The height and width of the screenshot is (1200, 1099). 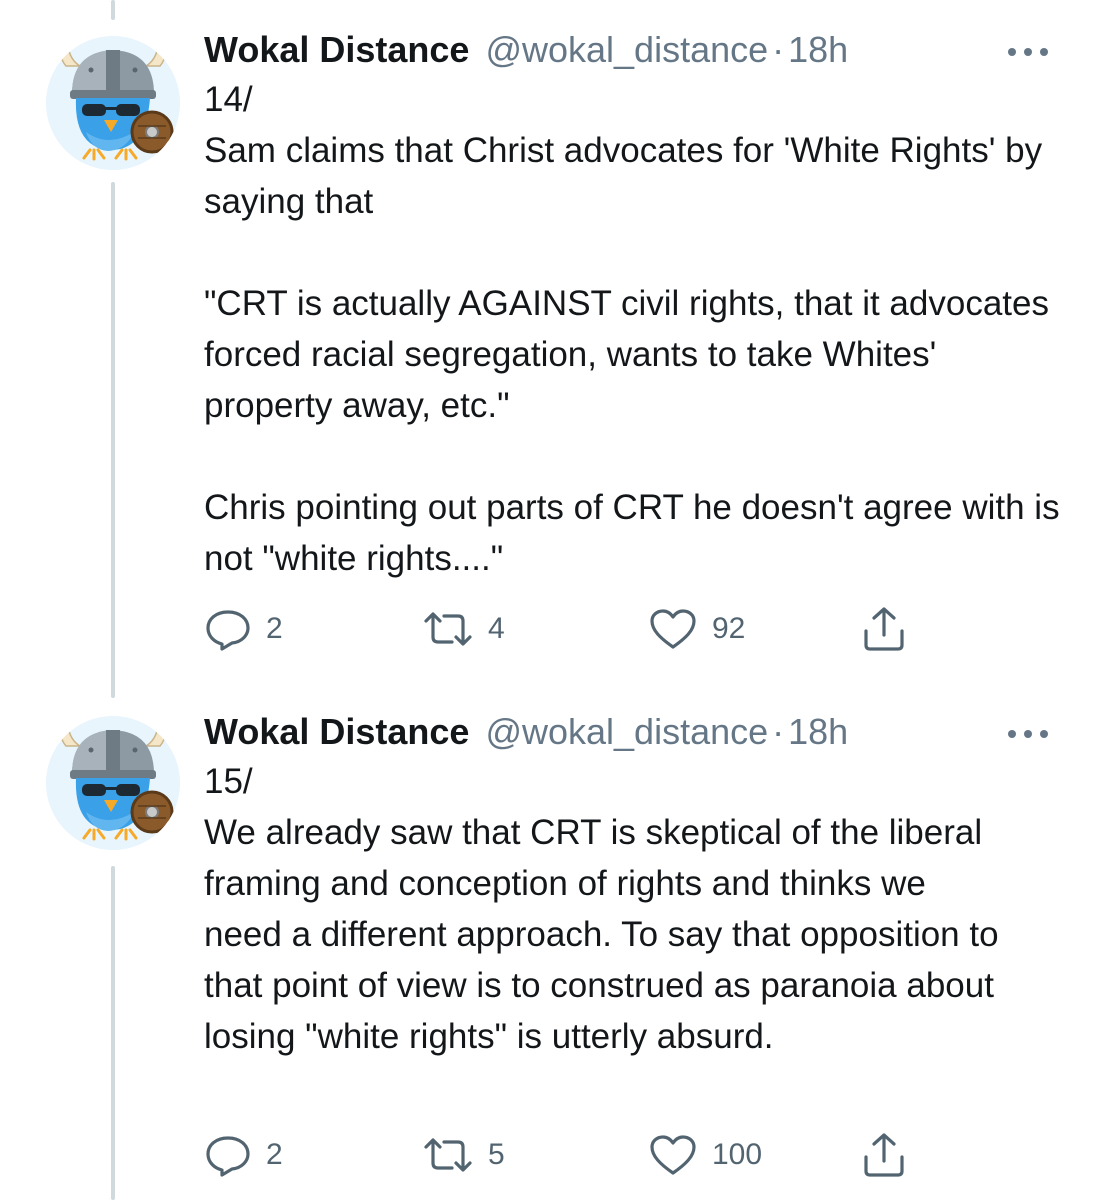 I want to click on like-button: 92, so click(x=696, y=629).